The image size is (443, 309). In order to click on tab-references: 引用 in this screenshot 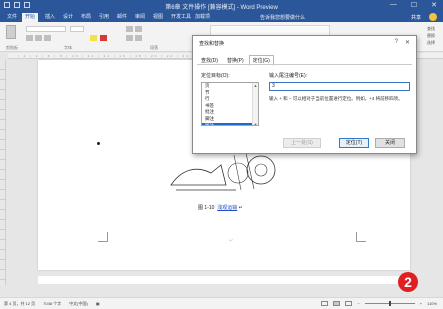, I will do `click(104, 17)`.